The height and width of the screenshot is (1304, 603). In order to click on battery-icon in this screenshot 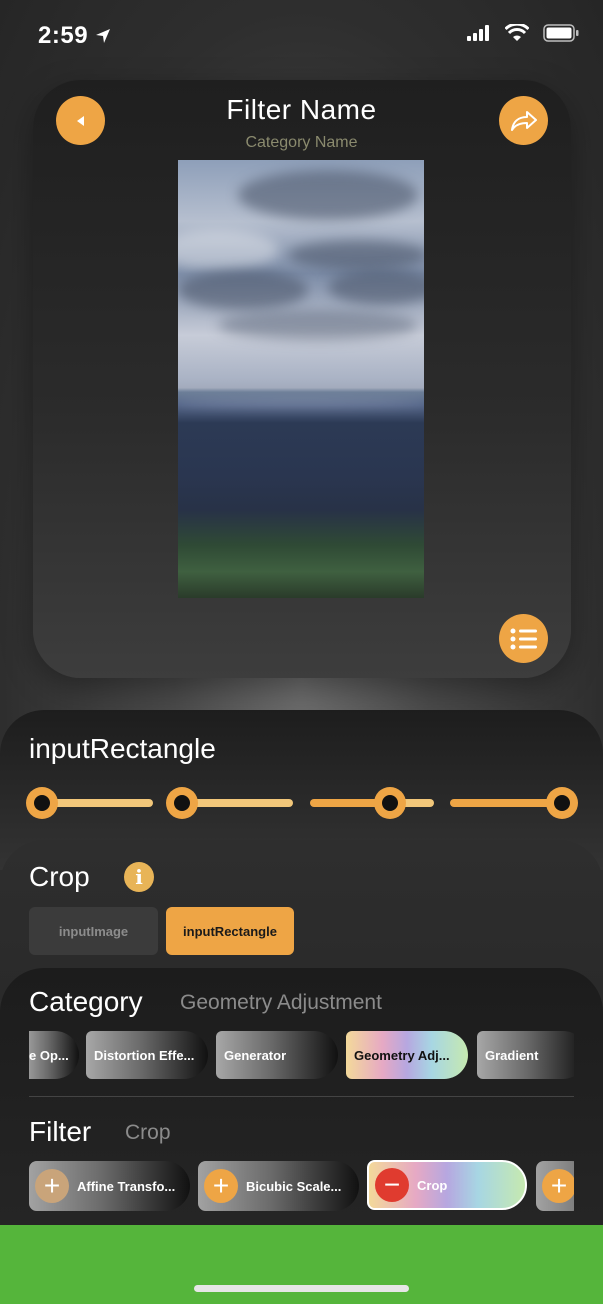, I will do `click(561, 33)`.